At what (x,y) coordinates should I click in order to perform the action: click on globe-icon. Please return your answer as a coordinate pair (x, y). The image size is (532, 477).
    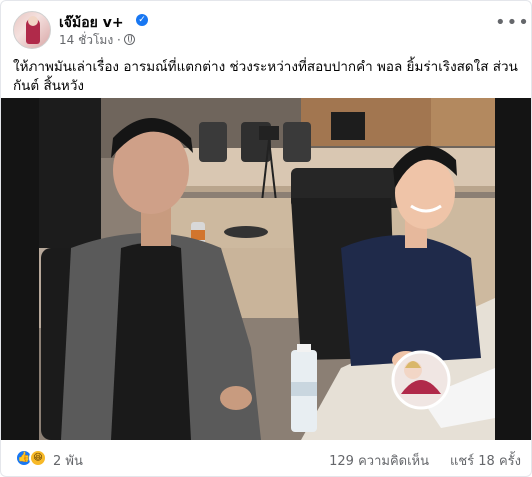
    Looking at the image, I should click on (129, 39).